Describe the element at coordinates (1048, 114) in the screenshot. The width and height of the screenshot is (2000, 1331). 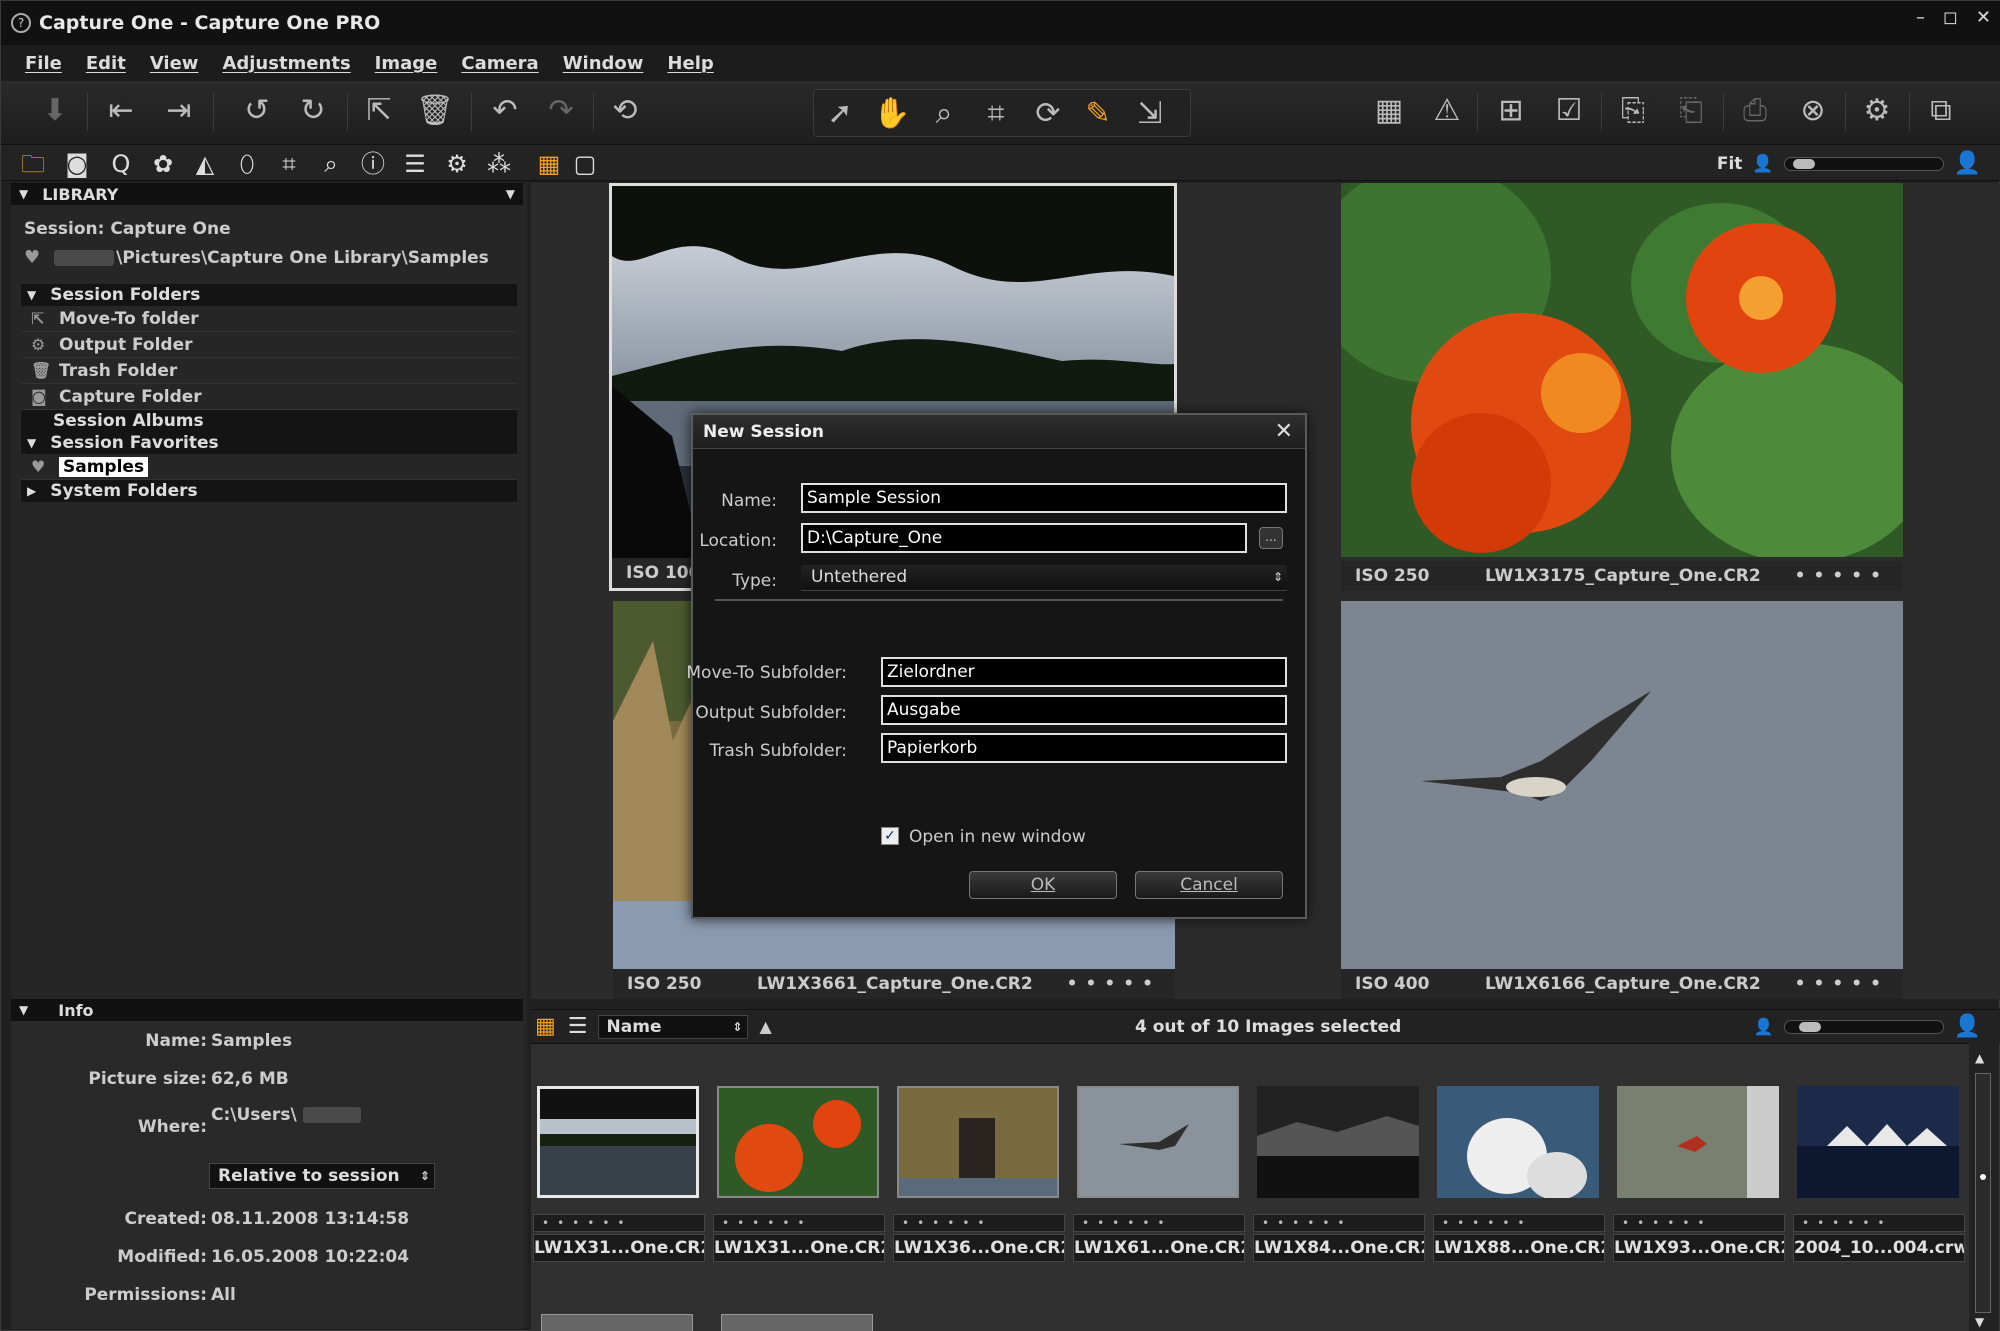
I see `rotate-tool-icon: ⟳` at that location.